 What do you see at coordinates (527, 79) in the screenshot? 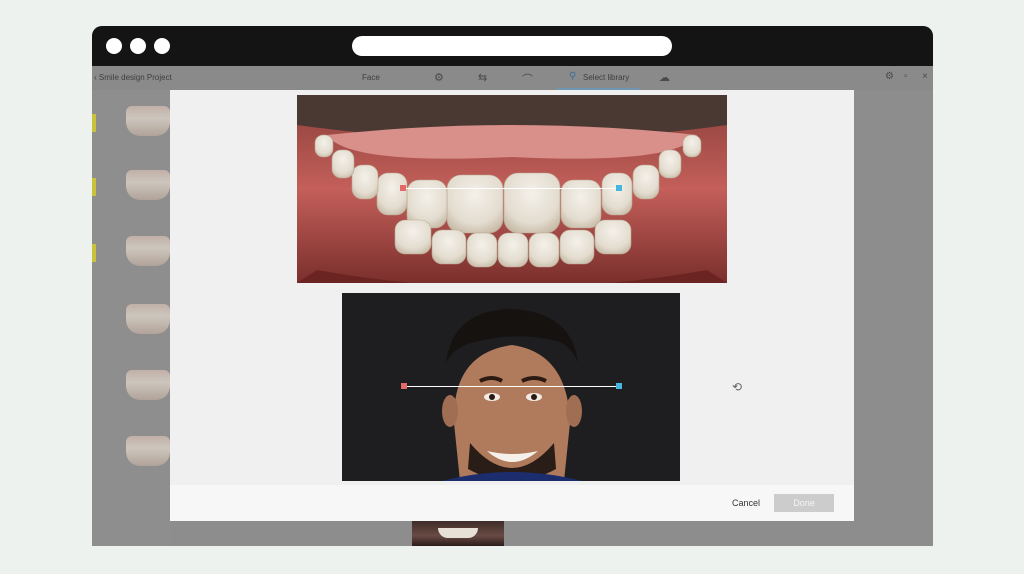
I see `arch-icon: ⌒` at bounding box center [527, 79].